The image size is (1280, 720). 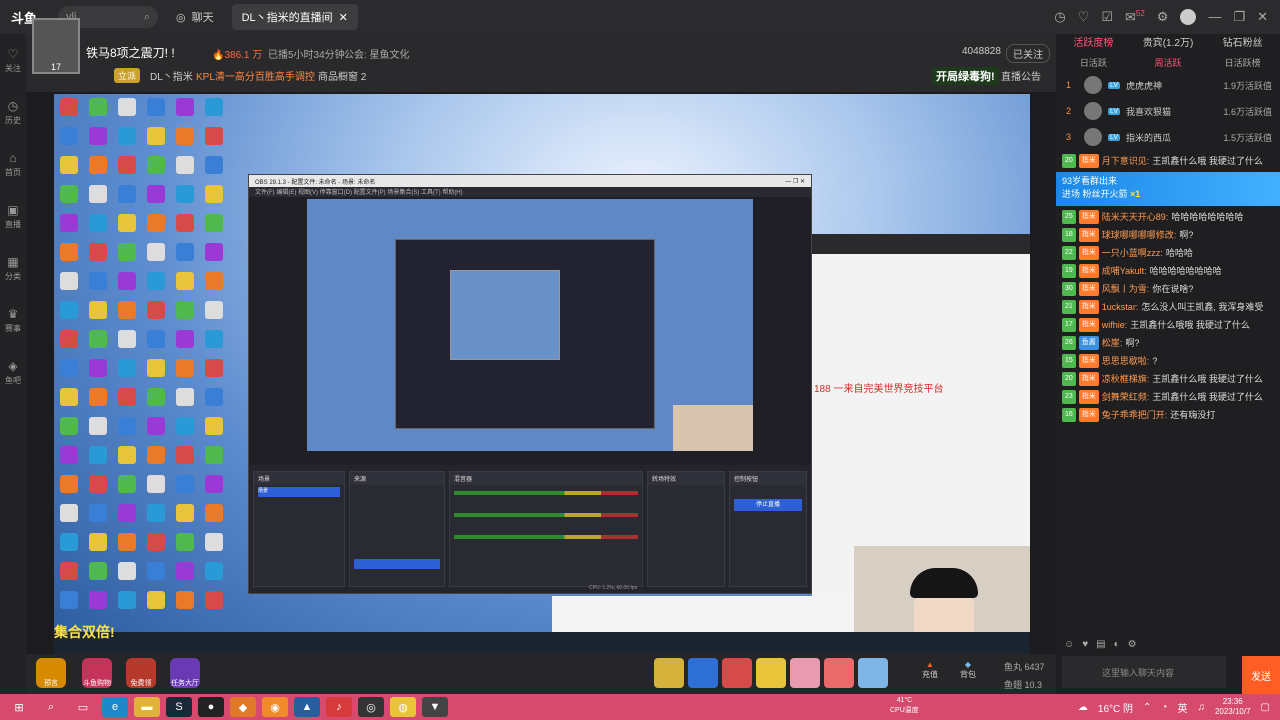 What do you see at coordinates (1168, 85) in the screenshot?
I see `rank-row: 1 LV 虎虎虎神 1.9万活跃值` at bounding box center [1168, 85].